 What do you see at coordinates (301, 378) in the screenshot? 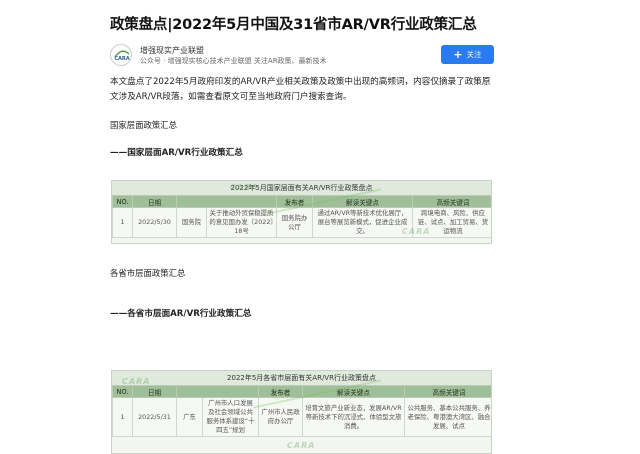
I see `table-caption: 2022年5月各省市层面有关AR/VR行业政策盘点` at bounding box center [301, 378].